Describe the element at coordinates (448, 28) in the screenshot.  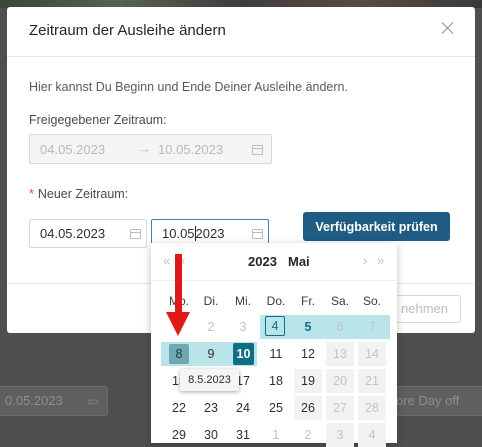
I see `close-icon` at that location.